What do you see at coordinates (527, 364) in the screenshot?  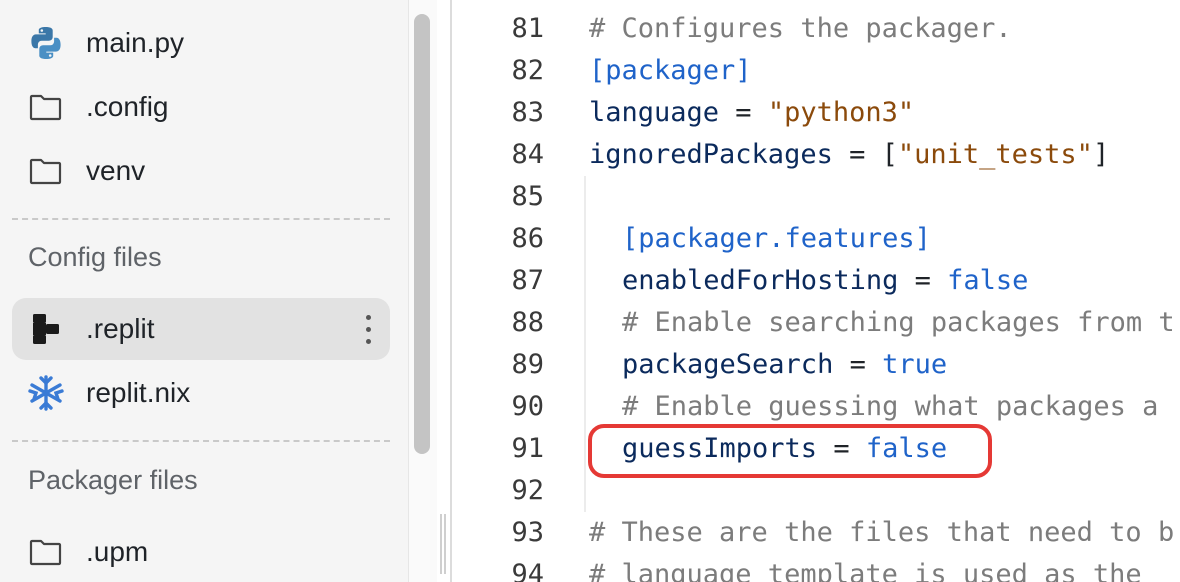 I see `line-number: 89` at bounding box center [527, 364].